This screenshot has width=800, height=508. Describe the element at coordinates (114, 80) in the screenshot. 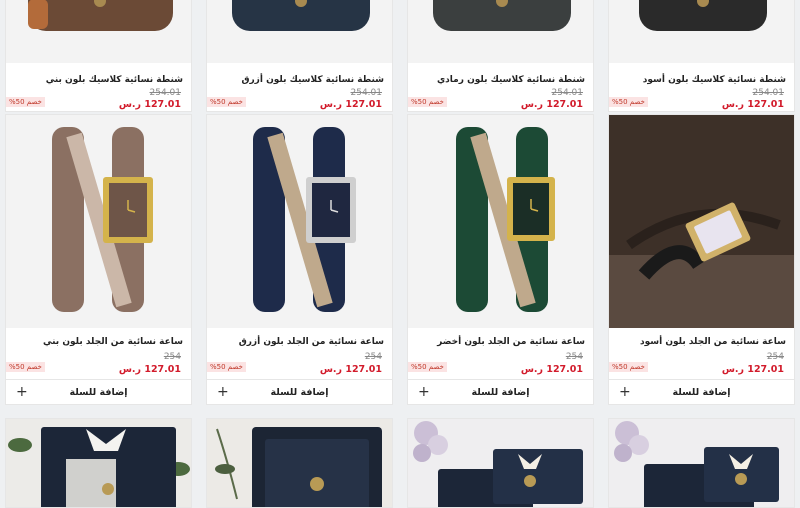

I see `product-title: شنطة نسائية كلاسيك بلون بني` at that location.